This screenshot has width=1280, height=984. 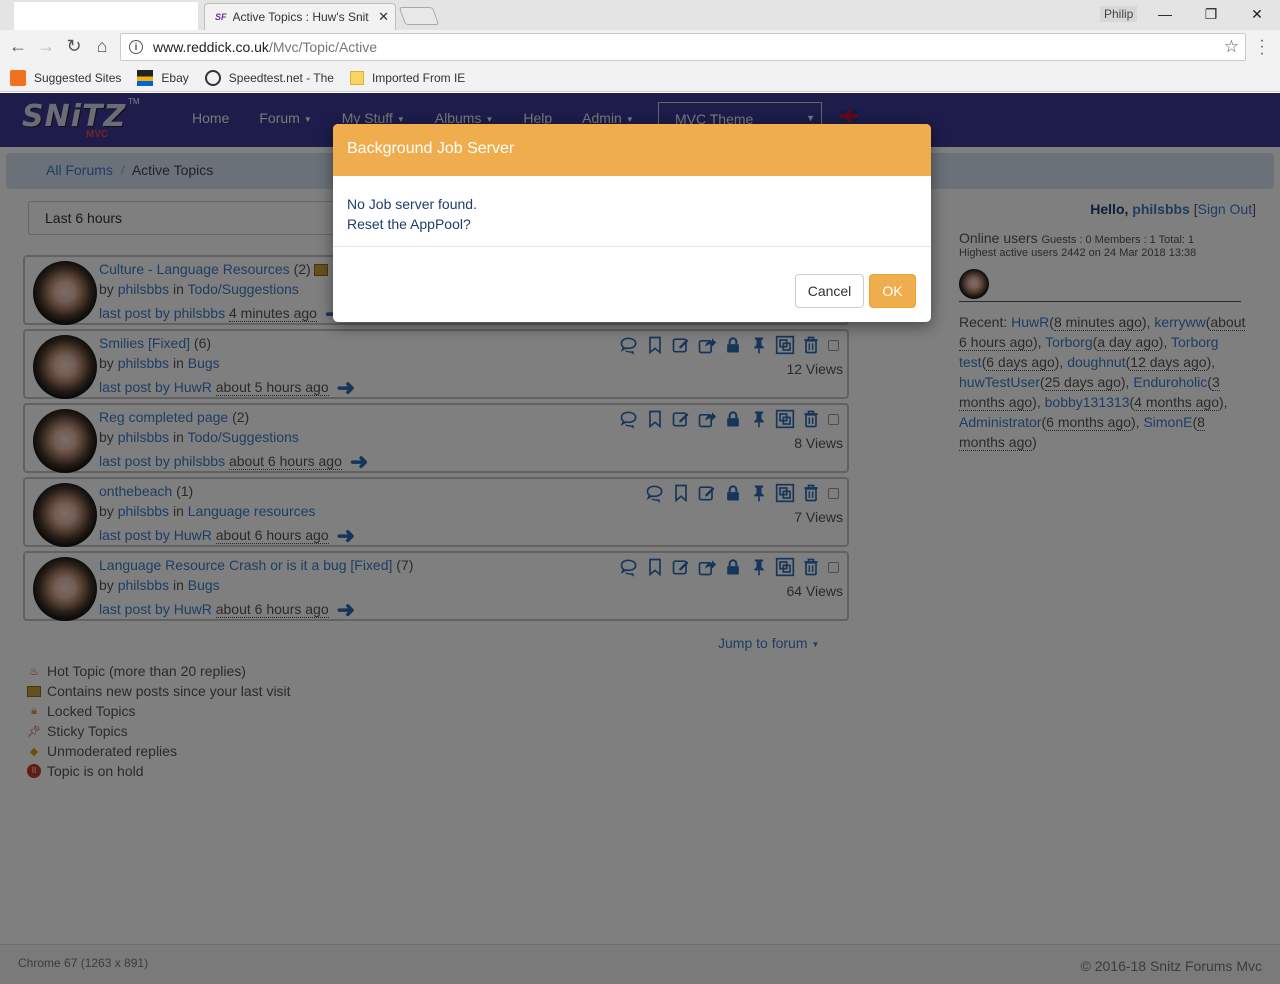 I want to click on reload-icon: ↻, so click(x=74, y=46).